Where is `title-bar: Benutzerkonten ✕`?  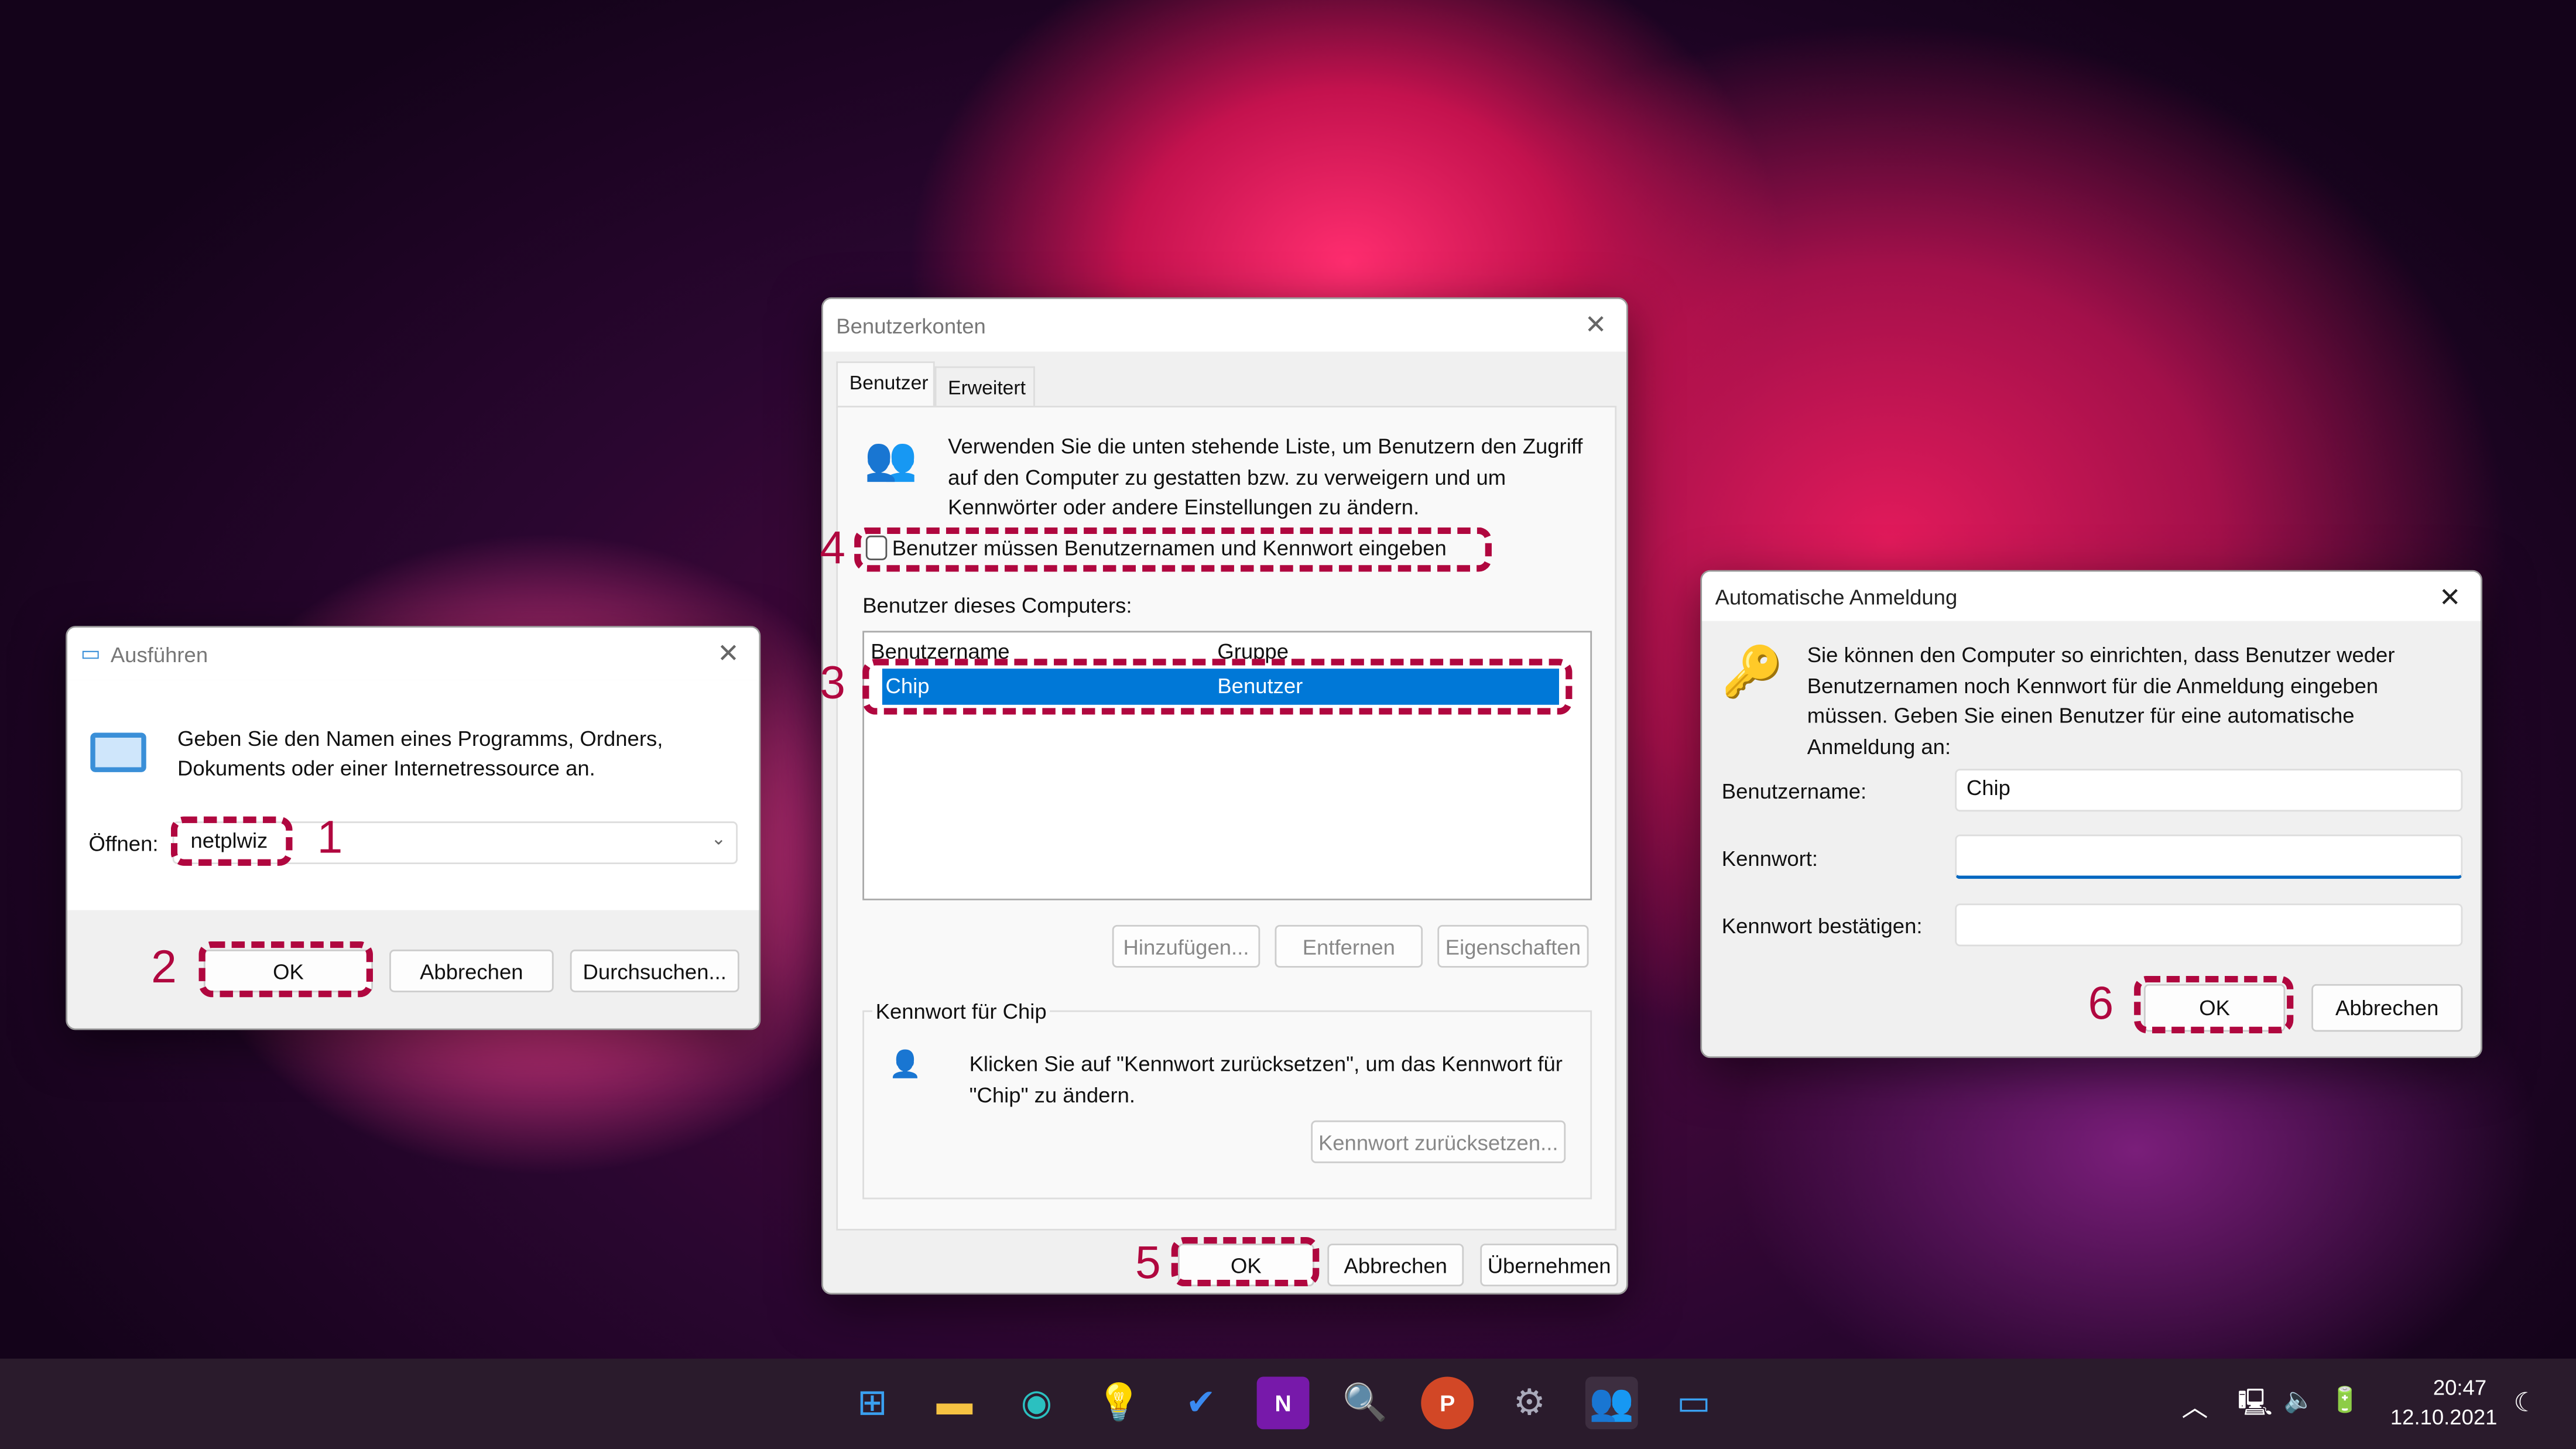
title-bar: Benutzerkonten ✕ is located at coordinates (1225, 325).